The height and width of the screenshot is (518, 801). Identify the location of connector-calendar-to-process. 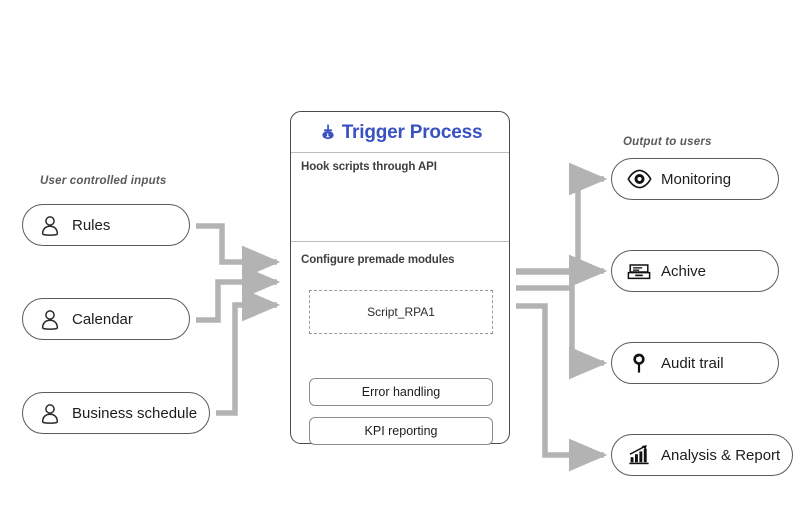
(238, 294).